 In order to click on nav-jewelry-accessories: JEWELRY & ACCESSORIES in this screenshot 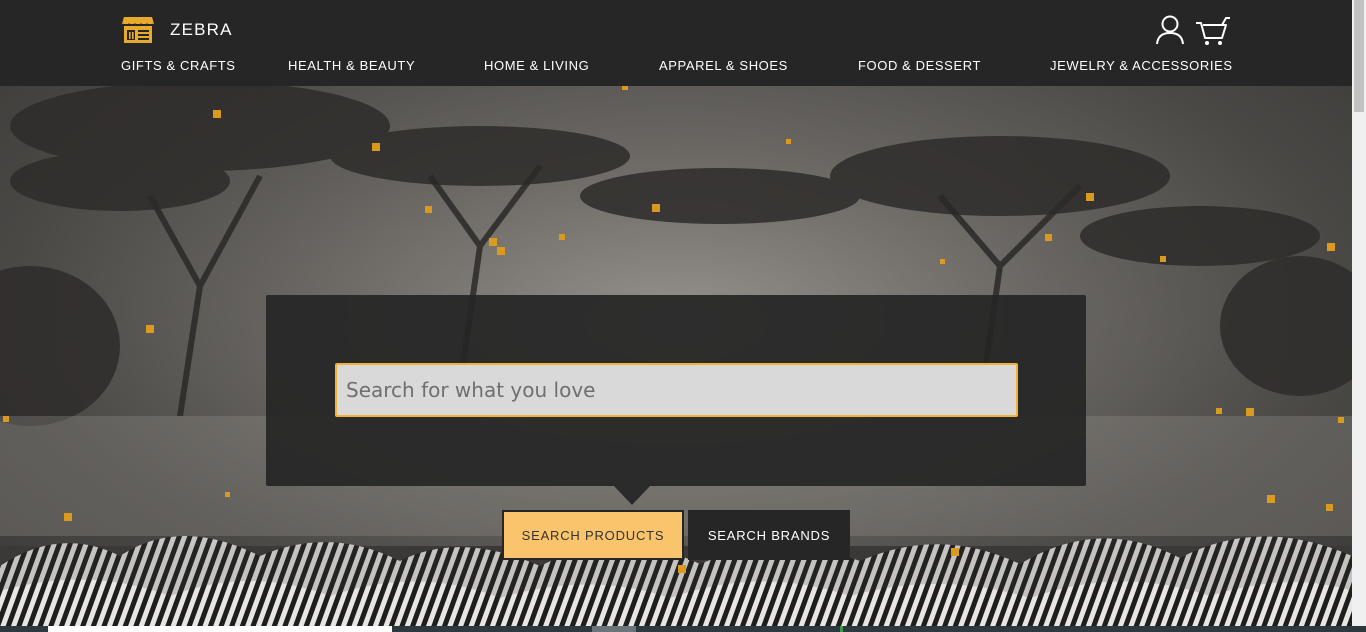, I will do `click(1141, 65)`.